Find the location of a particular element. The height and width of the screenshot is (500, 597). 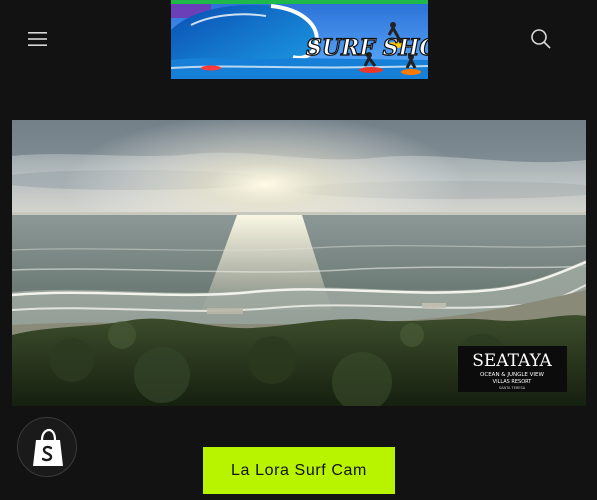

seataya-subtitle: OCEAN & JUNGLE VIEW is located at coordinates (512, 375).